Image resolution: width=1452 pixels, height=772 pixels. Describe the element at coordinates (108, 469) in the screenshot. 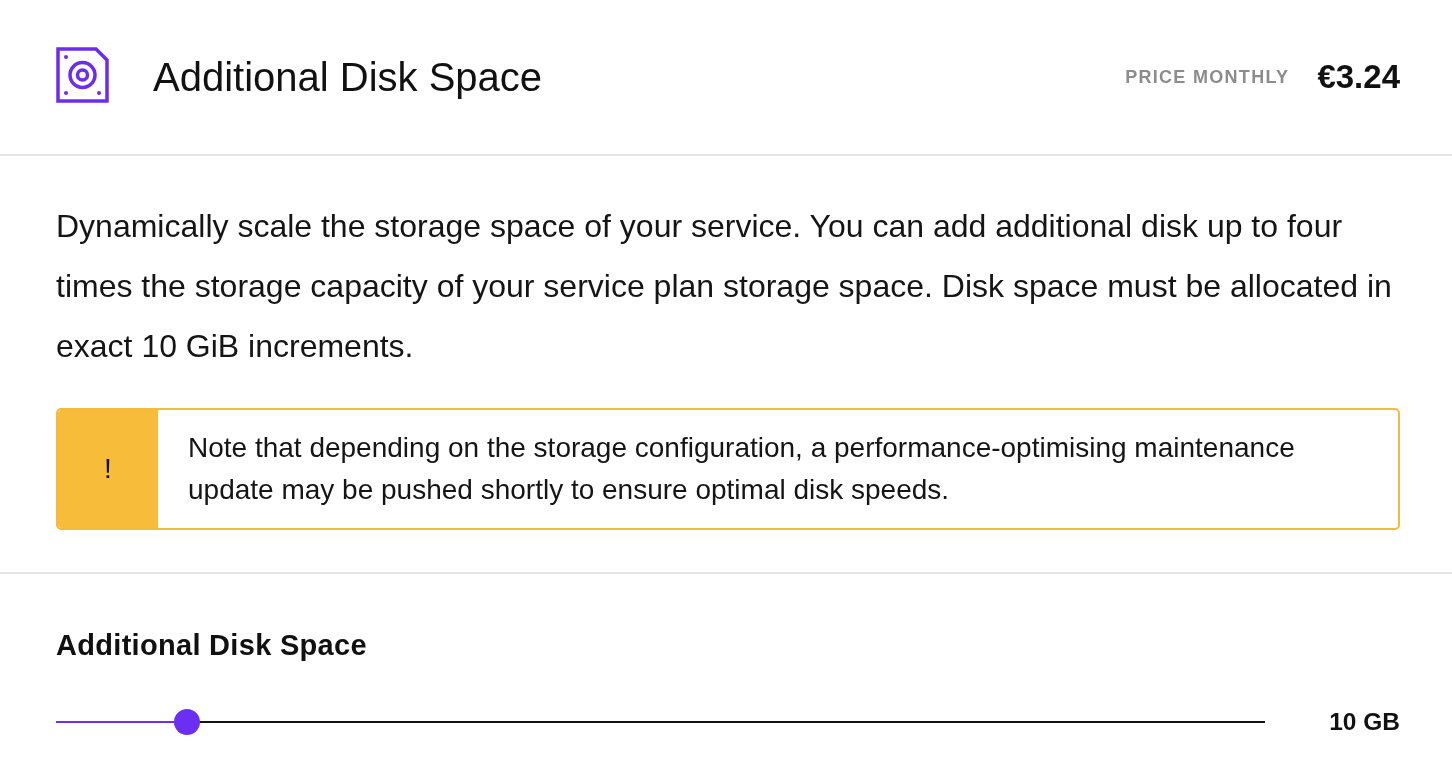

I see `exclamation-icon: !` at that location.